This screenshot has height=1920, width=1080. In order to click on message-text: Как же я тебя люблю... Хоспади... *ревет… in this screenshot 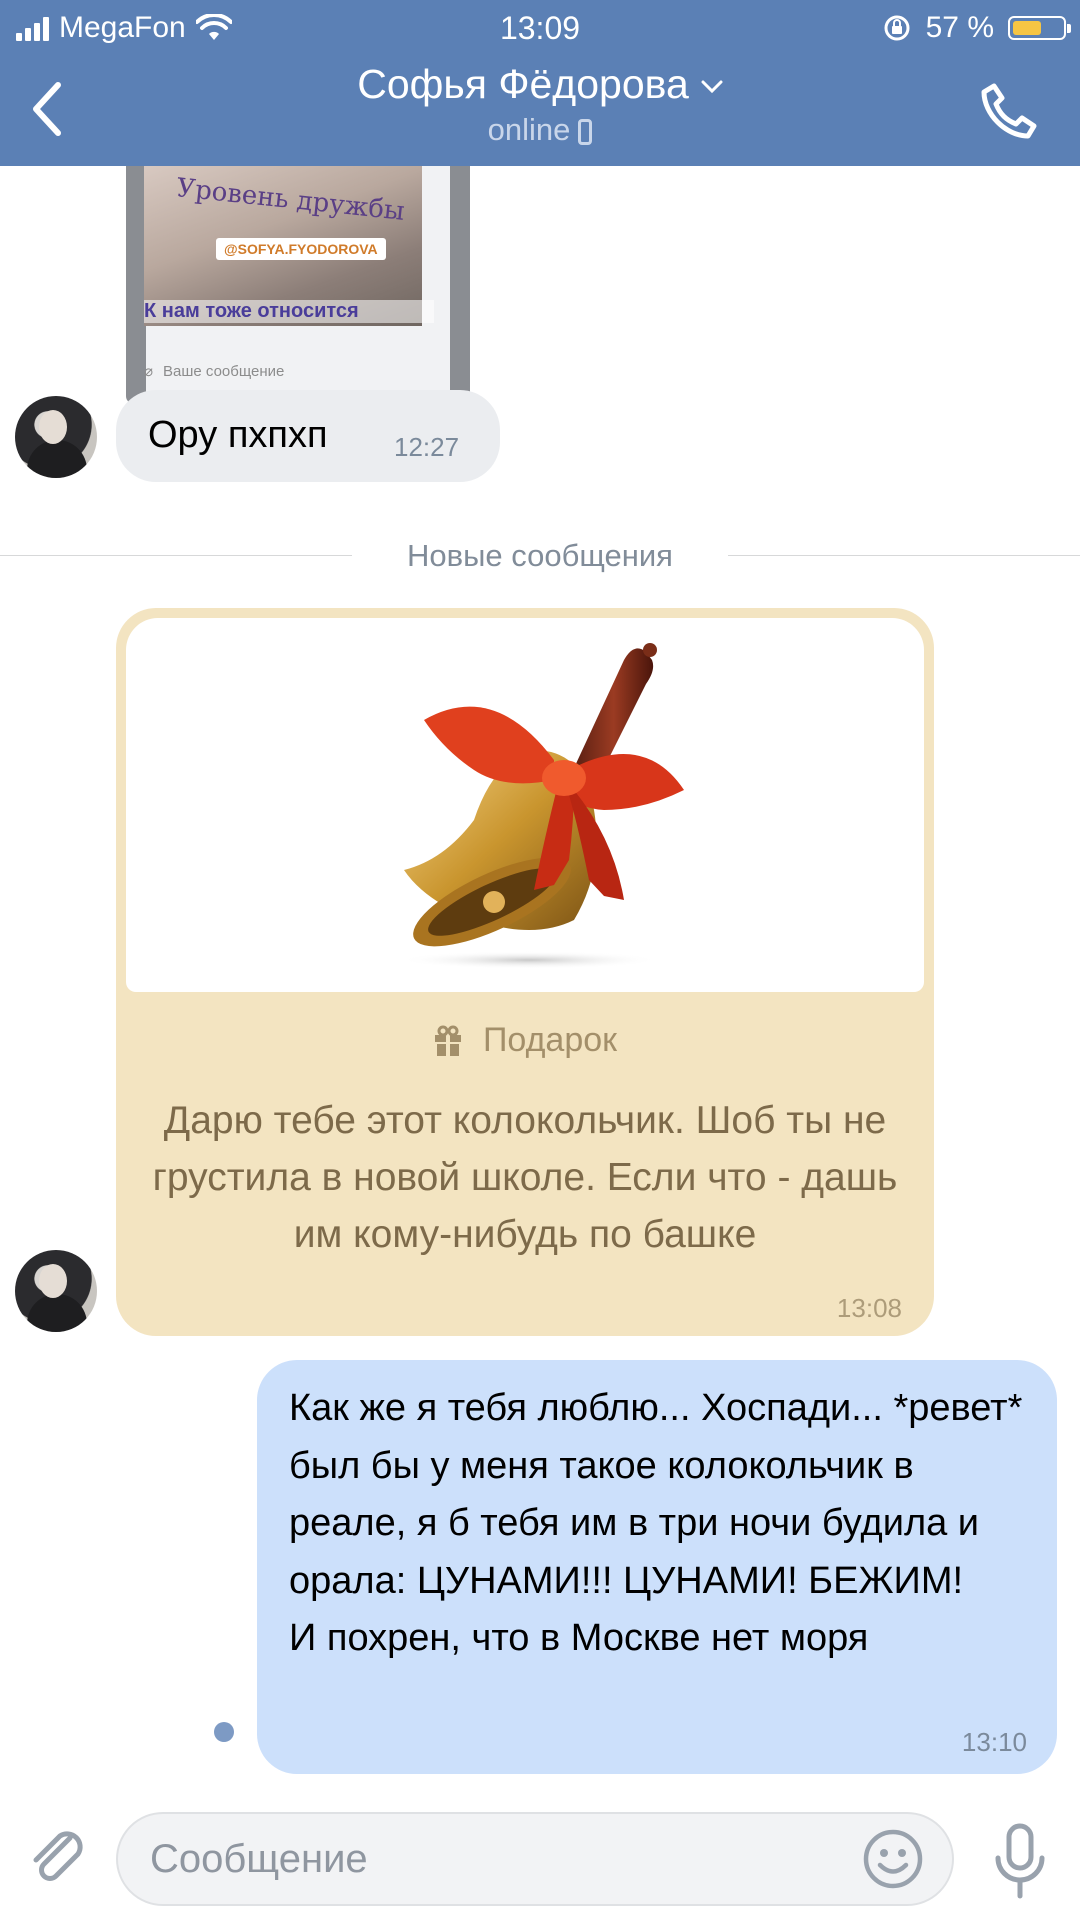, I will do `click(656, 1523)`.